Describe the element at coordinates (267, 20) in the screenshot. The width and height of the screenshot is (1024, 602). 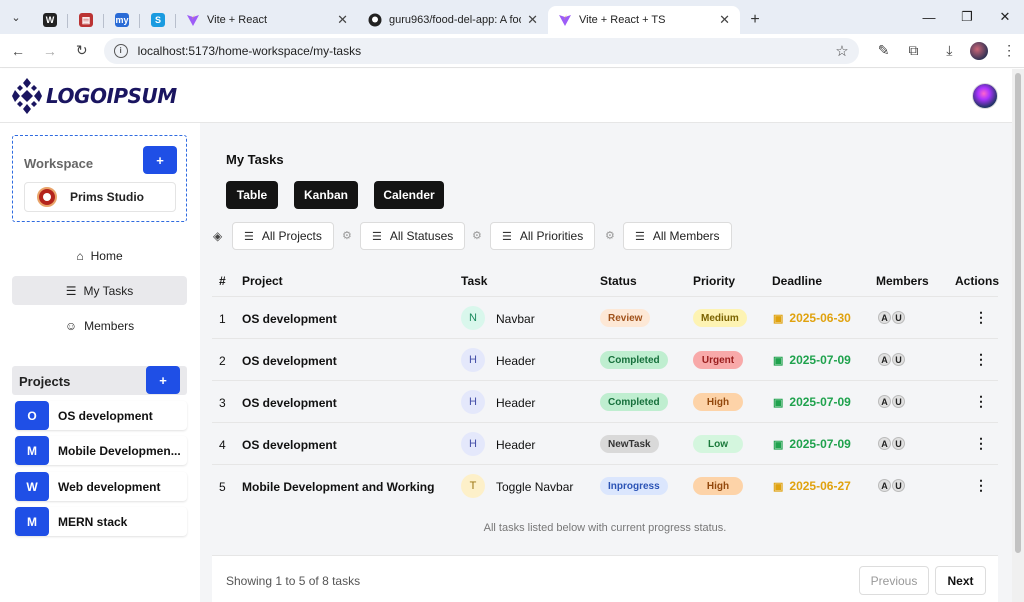
I see `browser-tab-1: Vite + React ✕` at that location.